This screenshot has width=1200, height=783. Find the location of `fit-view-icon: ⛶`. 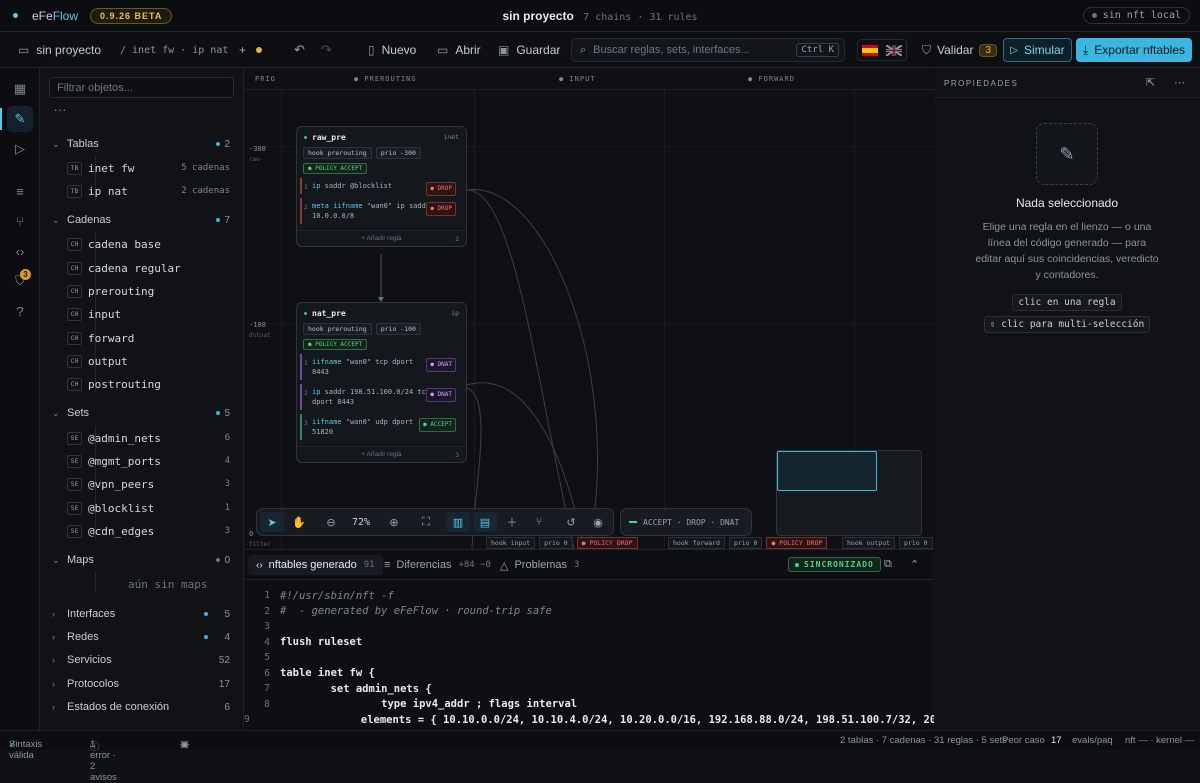

fit-view-icon: ⛶ is located at coordinates (426, 522).